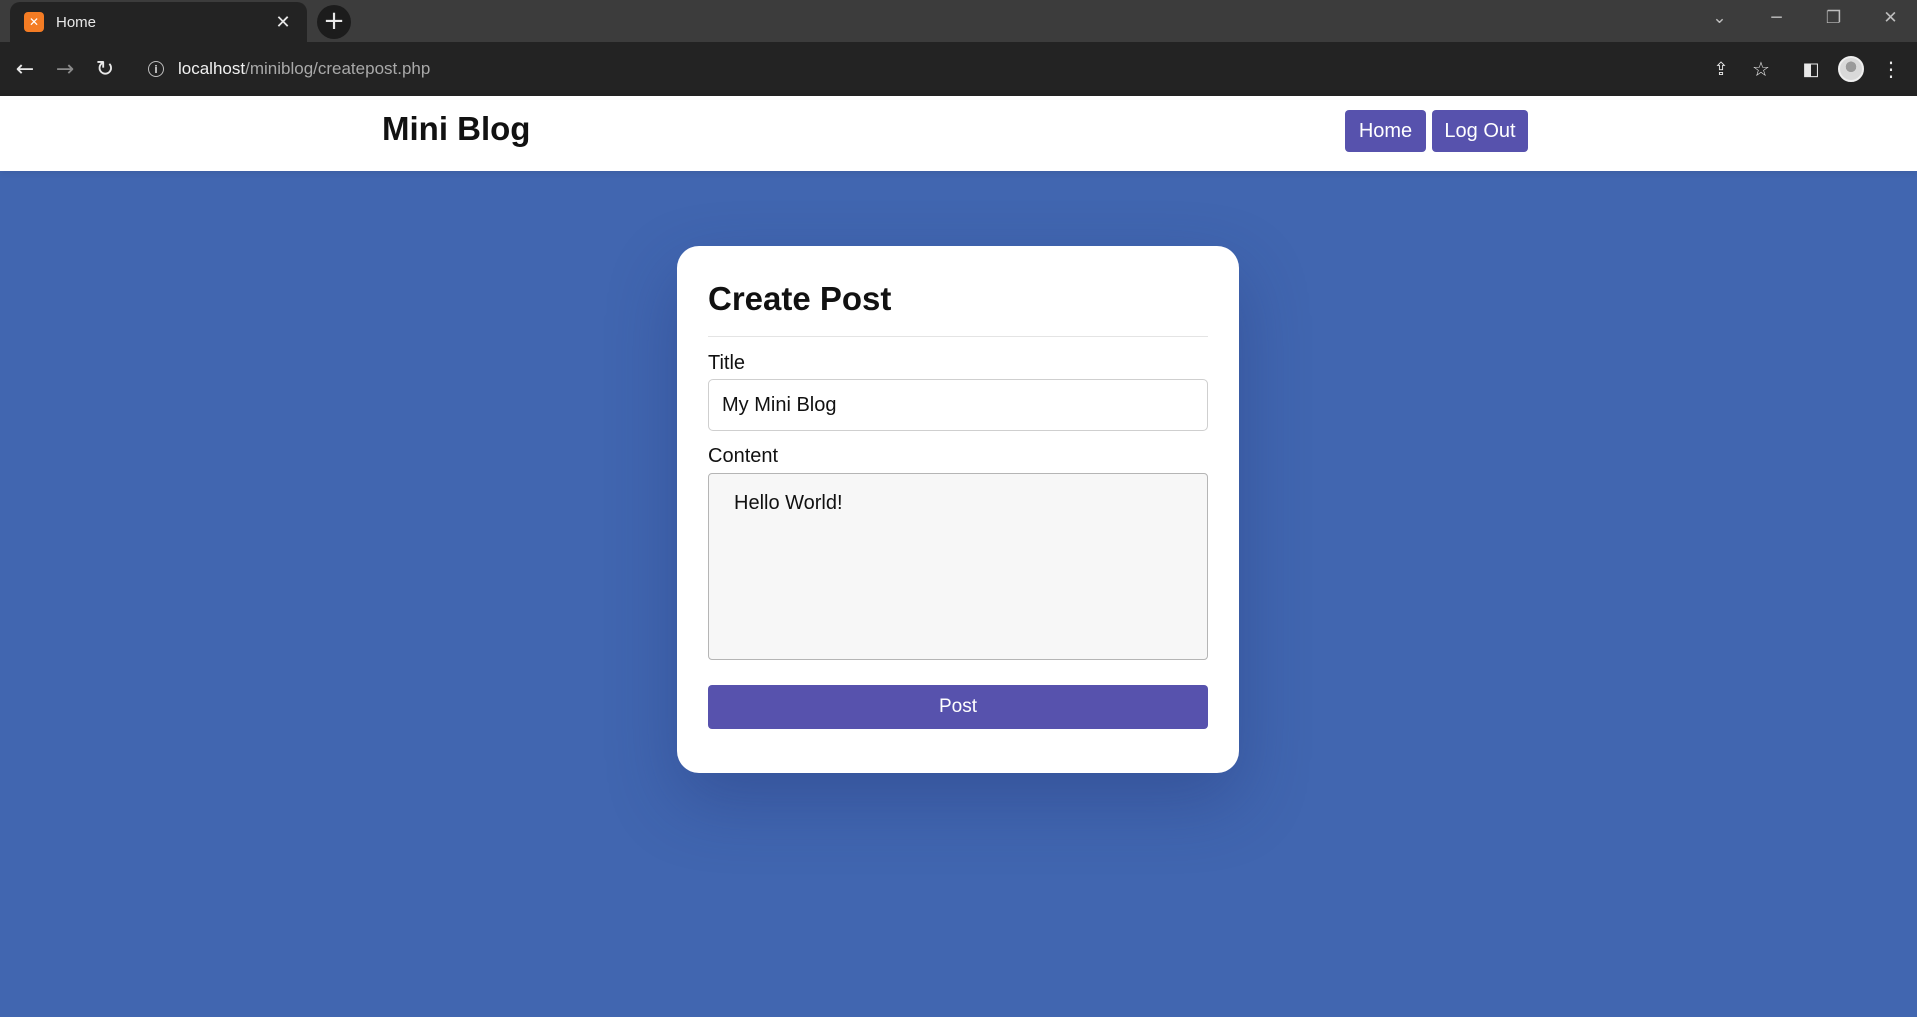 This screenshot has height=1017, width=1917. Describe the element at coordinates (743, 456) in the screenshot. I see `content-label: Content` at that location.